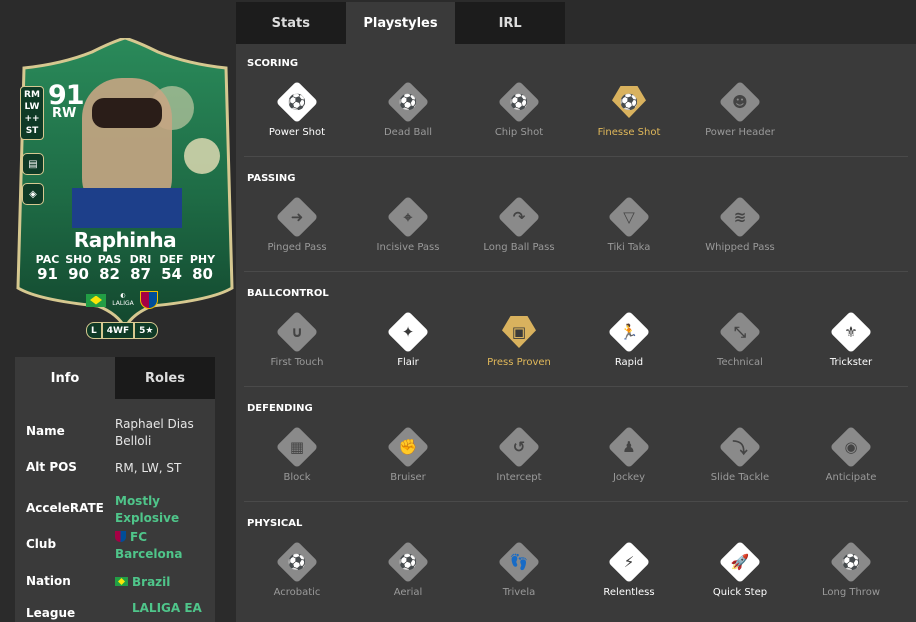  What do you see at coordinates (65, 378) in the screenshot?
I see `tab-info: Info` at bounding box center [65, 378].